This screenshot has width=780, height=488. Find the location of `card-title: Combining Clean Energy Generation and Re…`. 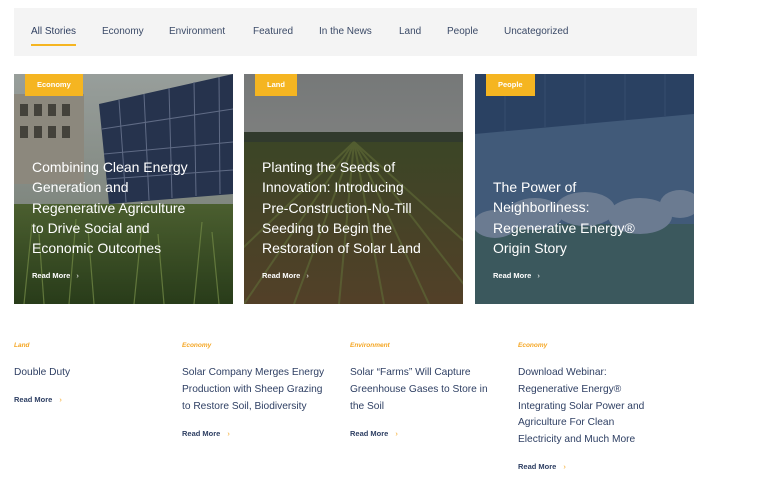

card-title: Combining Clean Energy Generation and Re… is located at coordinates (127, 207).